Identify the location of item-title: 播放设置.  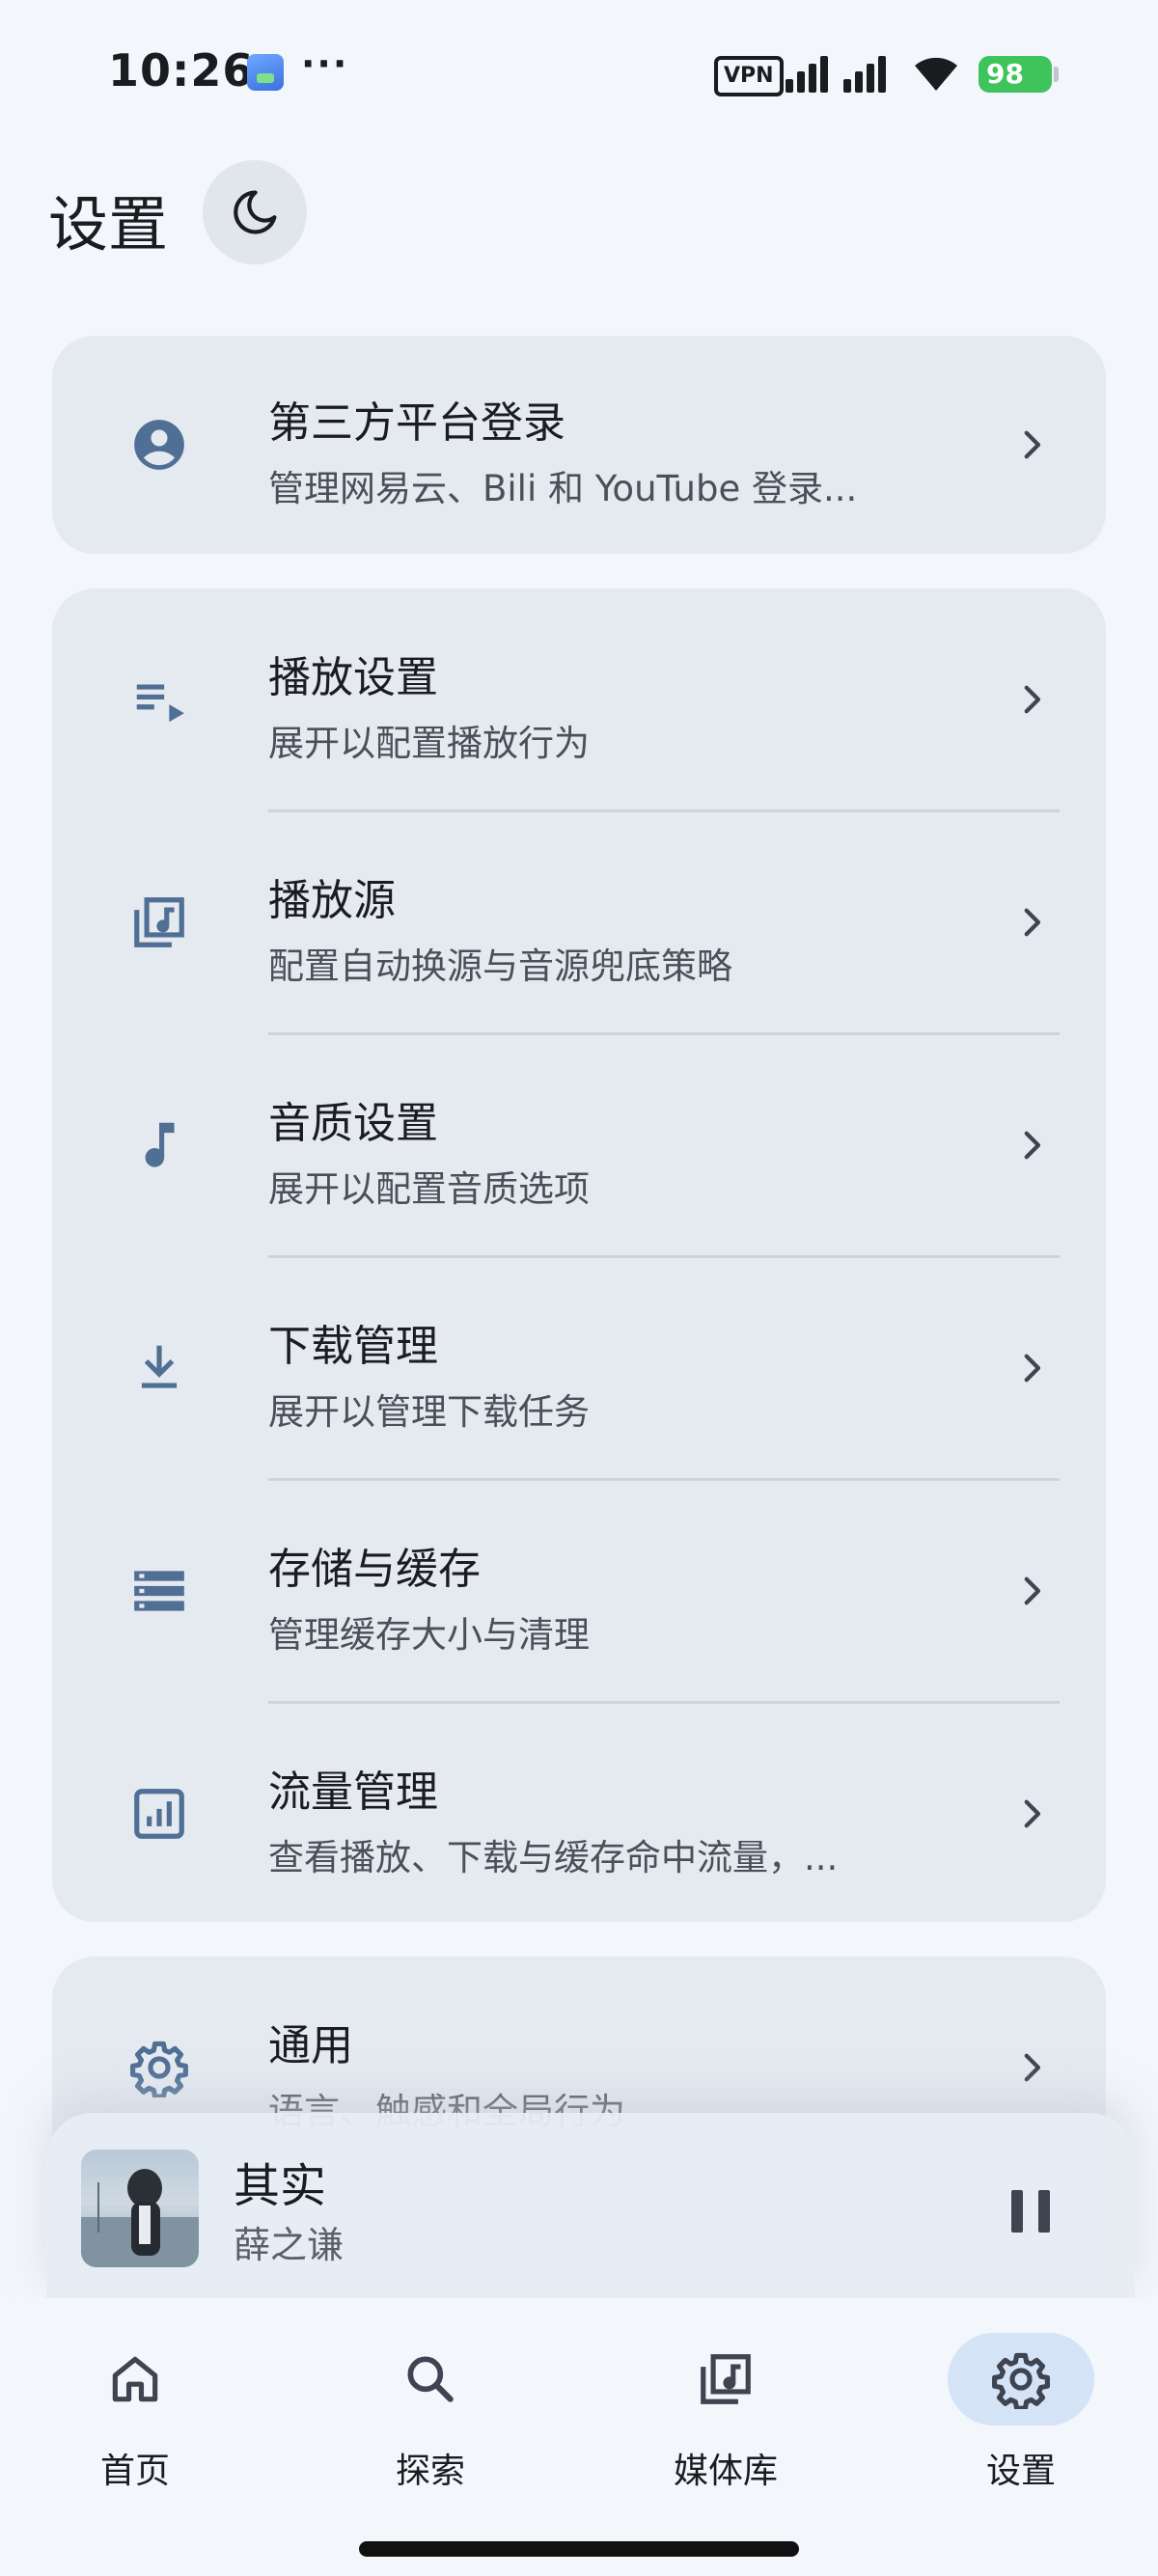
(353, 677).